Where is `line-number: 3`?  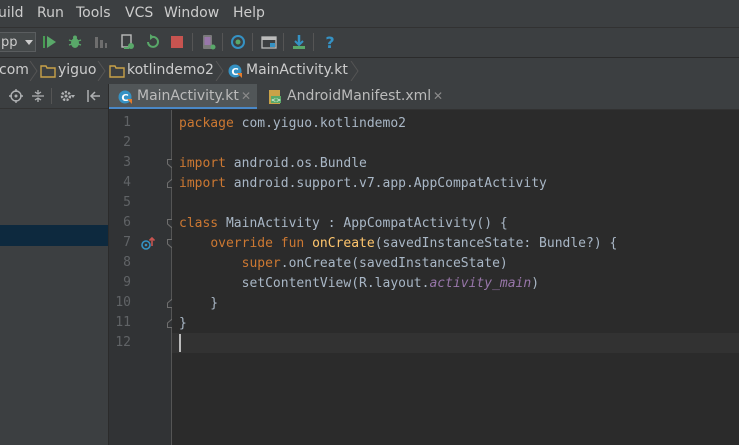 line-number: 3 is located at coordinates (127, 162).